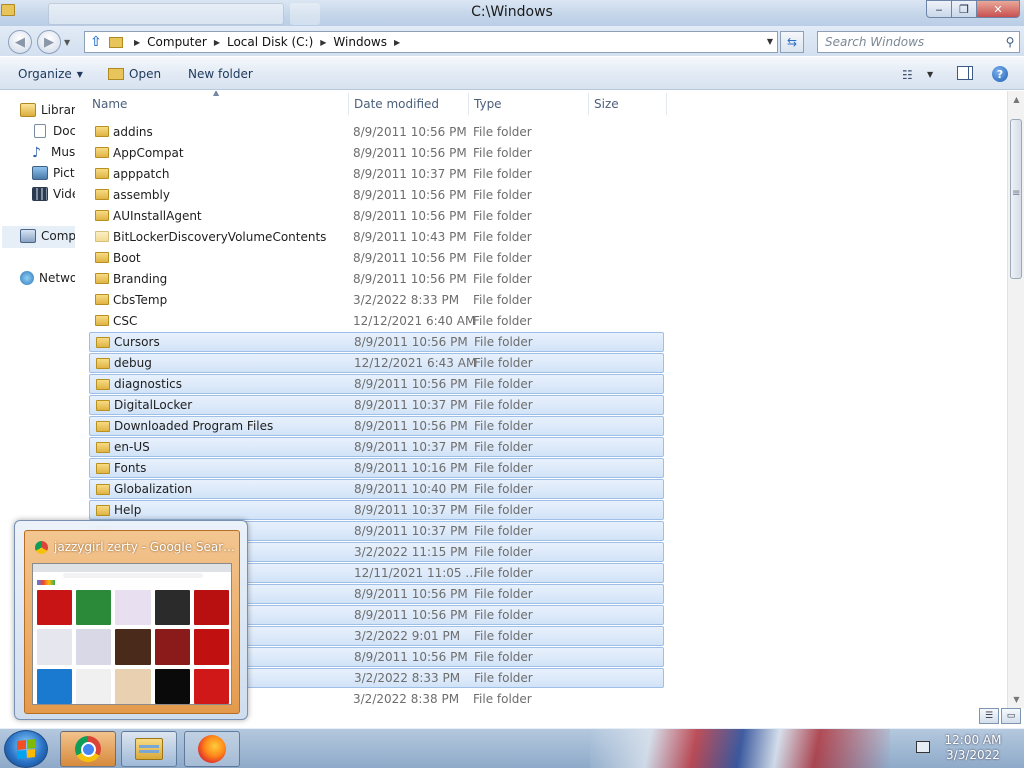 The width and height of the screenshot is (1024, 768). I want to click on nav-item-network: Network, so click(47, 278).